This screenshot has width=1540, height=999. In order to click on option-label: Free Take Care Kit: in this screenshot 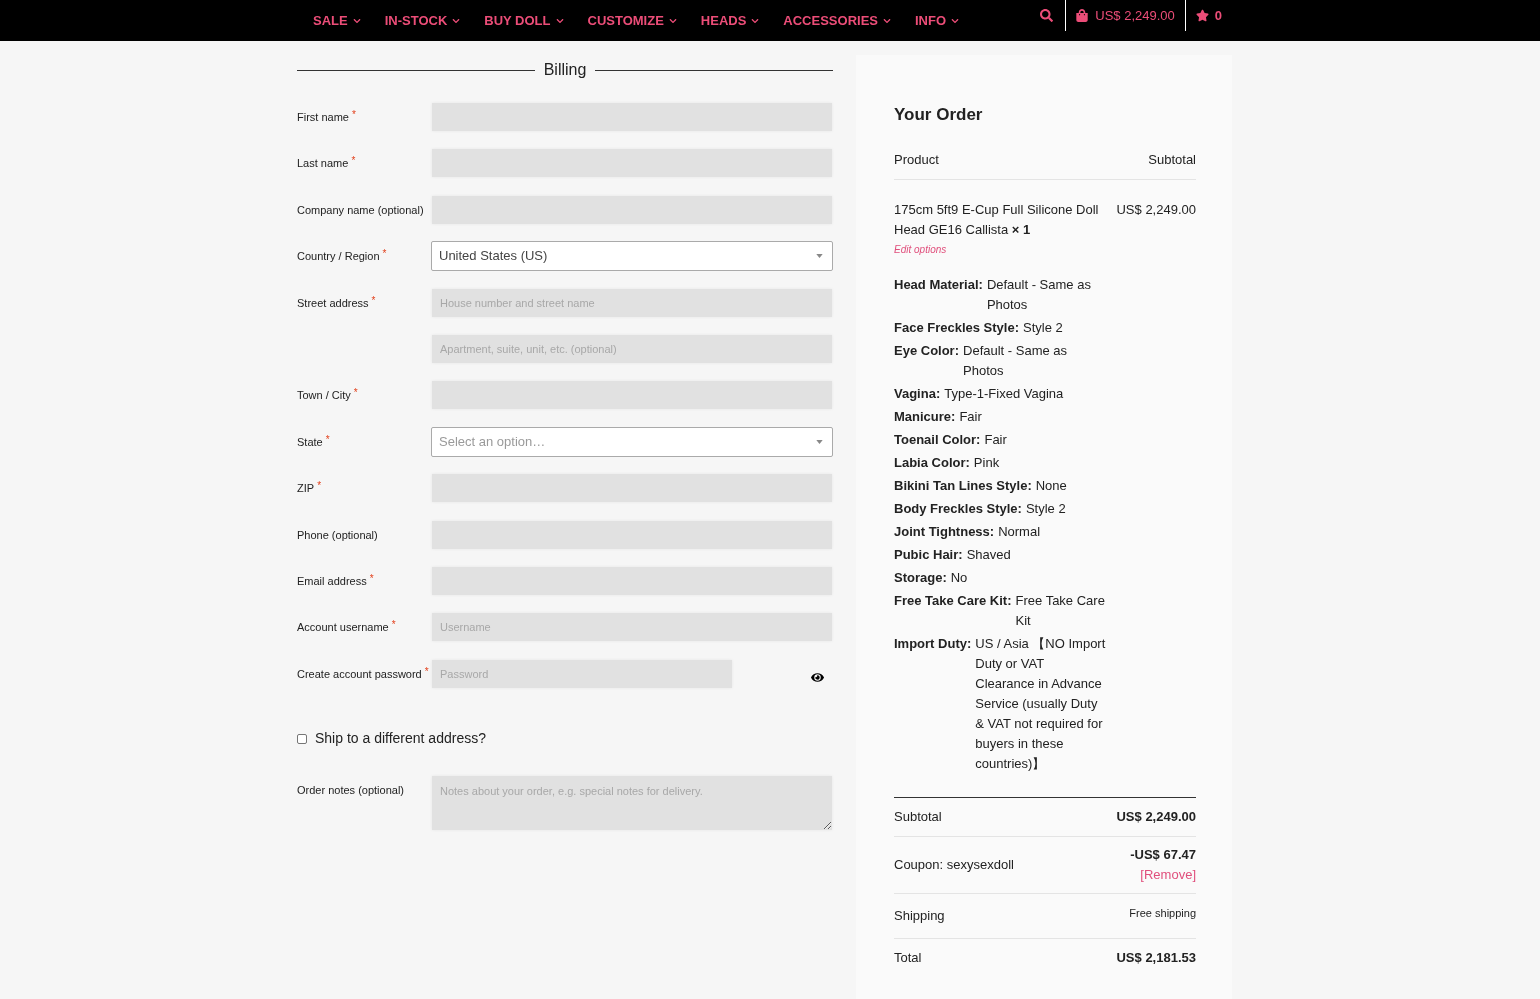, I will do `click(953, 601)`.